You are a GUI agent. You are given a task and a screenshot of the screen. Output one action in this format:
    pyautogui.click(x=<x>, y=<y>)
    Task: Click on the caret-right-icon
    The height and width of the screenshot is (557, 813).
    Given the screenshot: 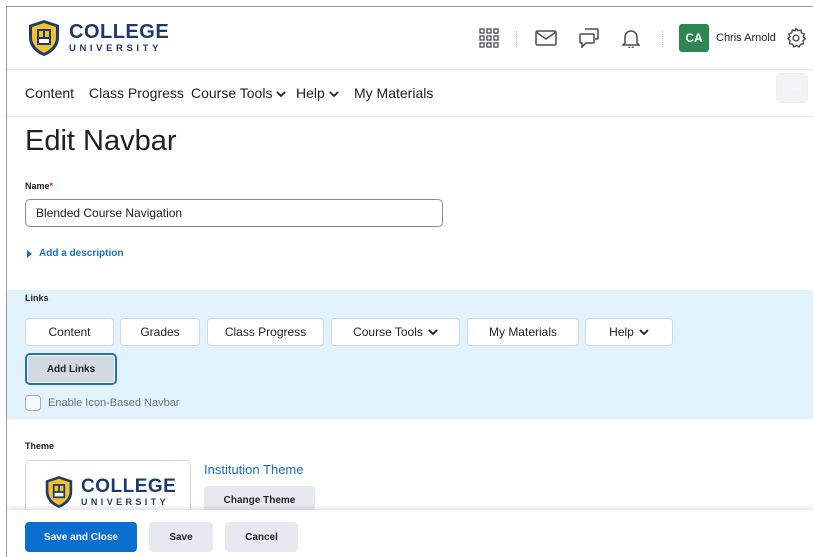 What is the action you would take?
    pyautogui.click(x=29, y=253)
    